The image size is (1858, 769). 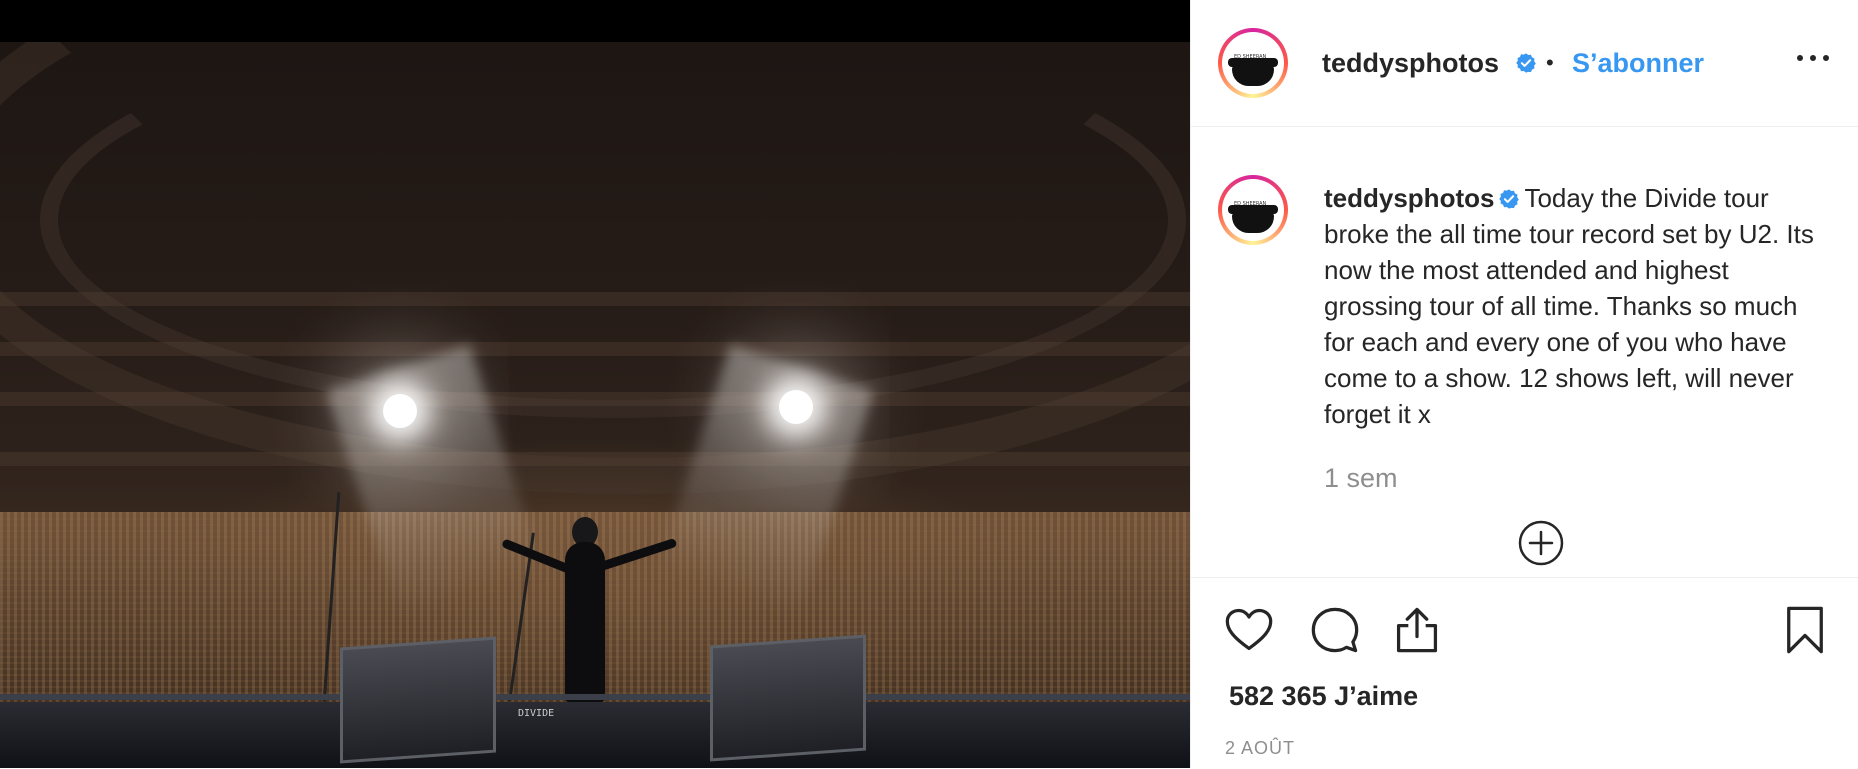 I want to click on author-avatar: ED SHEERAN, so click(x=1253, y=63).